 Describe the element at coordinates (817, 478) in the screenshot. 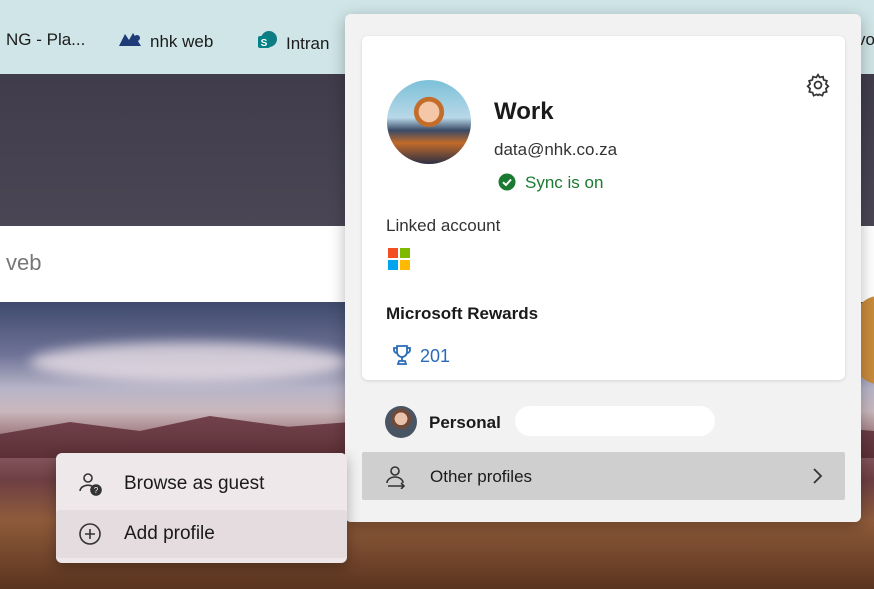

I see `chevron-right-icon` at that location.